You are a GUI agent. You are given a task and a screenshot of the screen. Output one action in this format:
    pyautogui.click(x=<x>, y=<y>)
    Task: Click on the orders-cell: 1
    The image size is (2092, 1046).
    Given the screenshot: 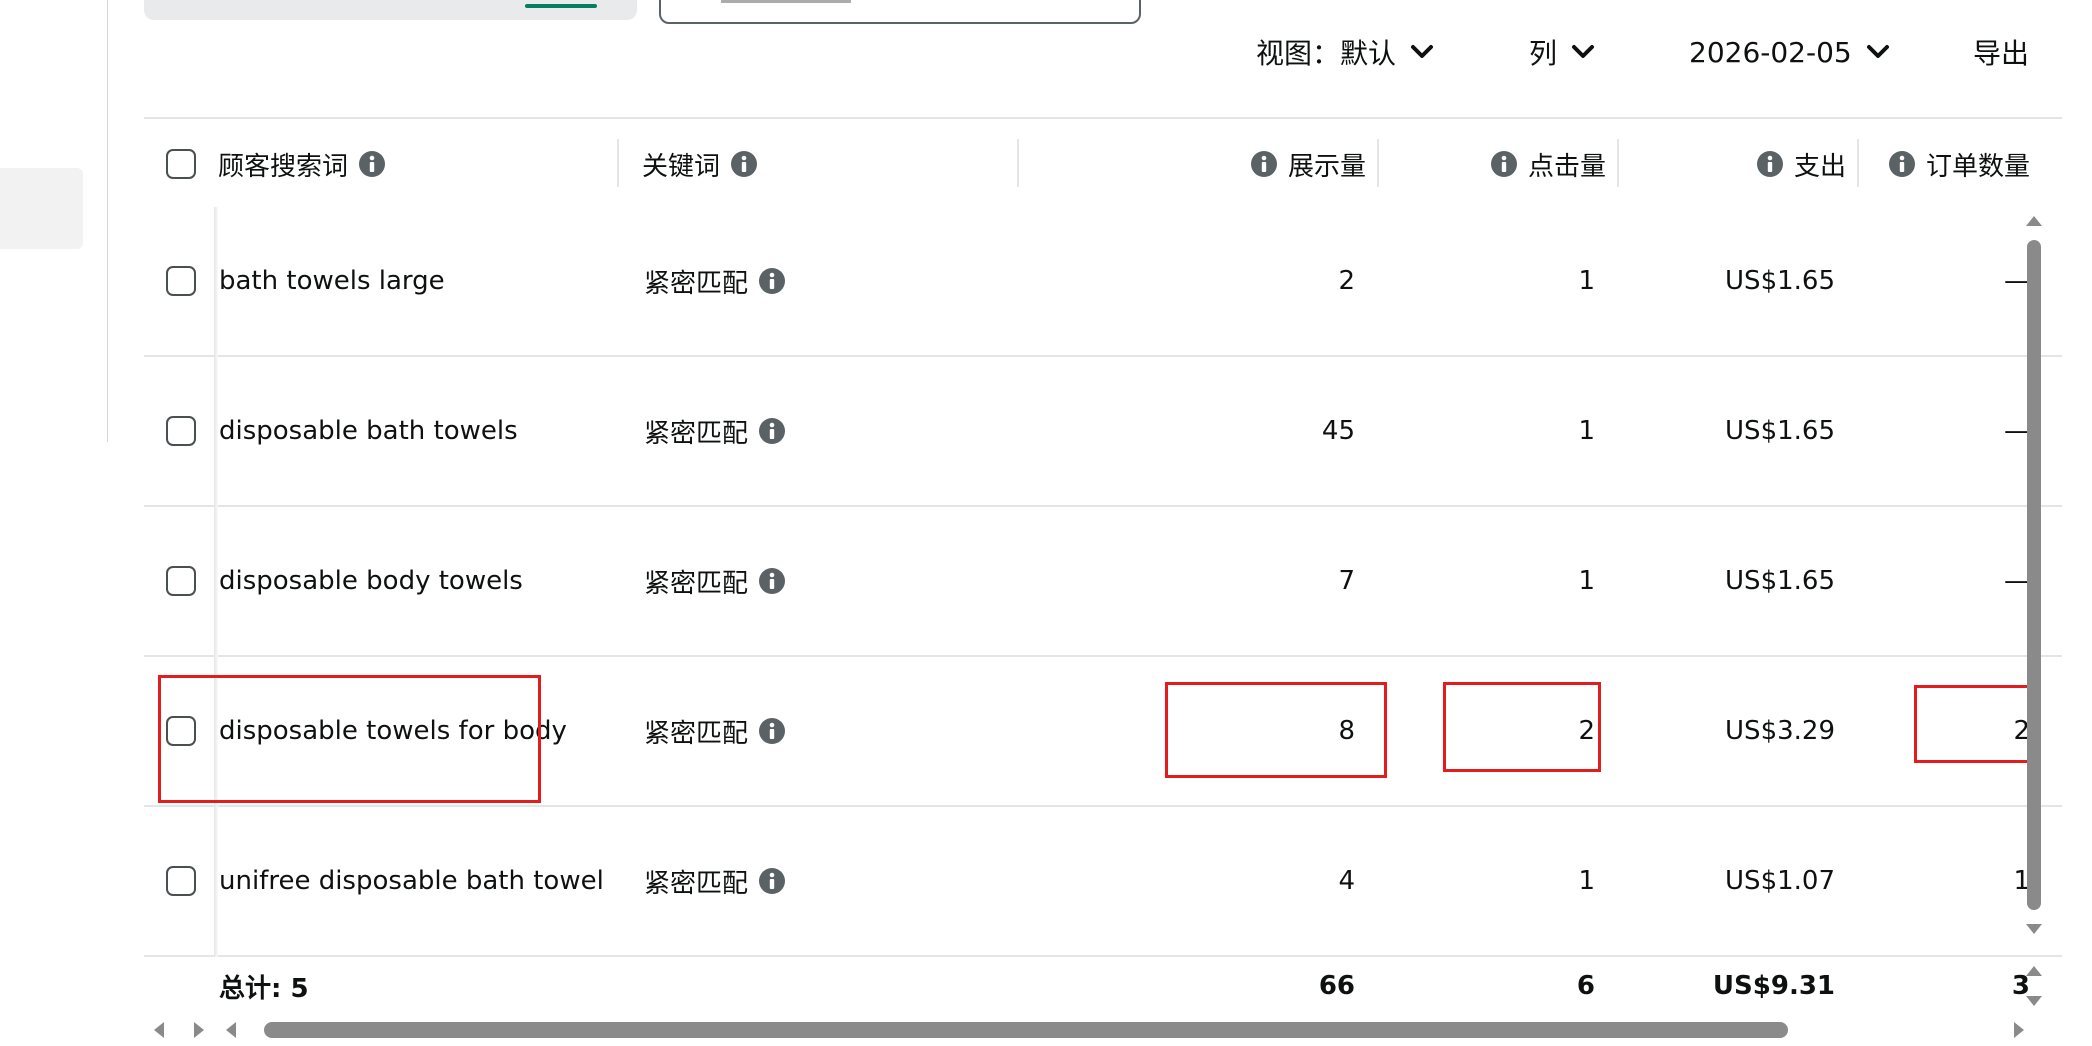 What is the action you would take?
    pyautogui.click(x=2021, y=881)
    